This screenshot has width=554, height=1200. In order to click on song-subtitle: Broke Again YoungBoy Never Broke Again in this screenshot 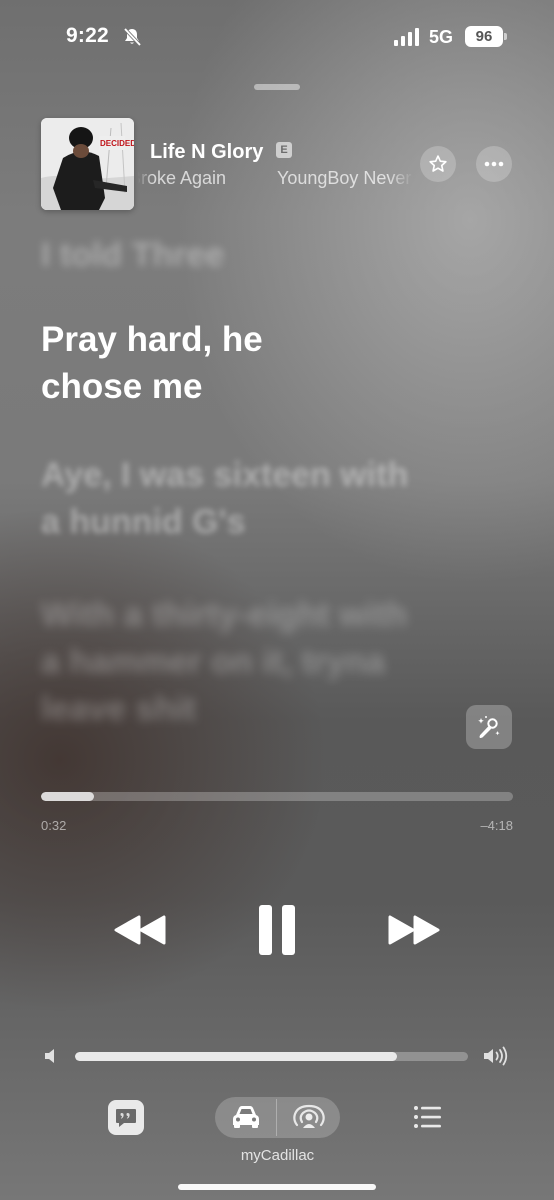, I will do `click(276, 179)`.